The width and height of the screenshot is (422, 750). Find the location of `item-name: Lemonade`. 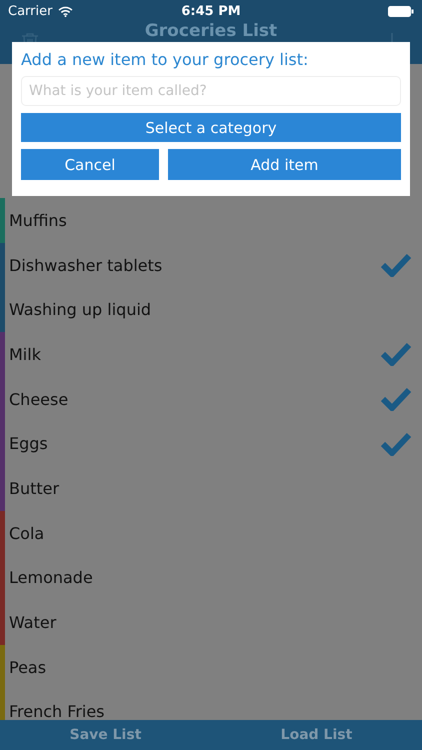

item-name: Lemonade is located at coordinates (51, 578).